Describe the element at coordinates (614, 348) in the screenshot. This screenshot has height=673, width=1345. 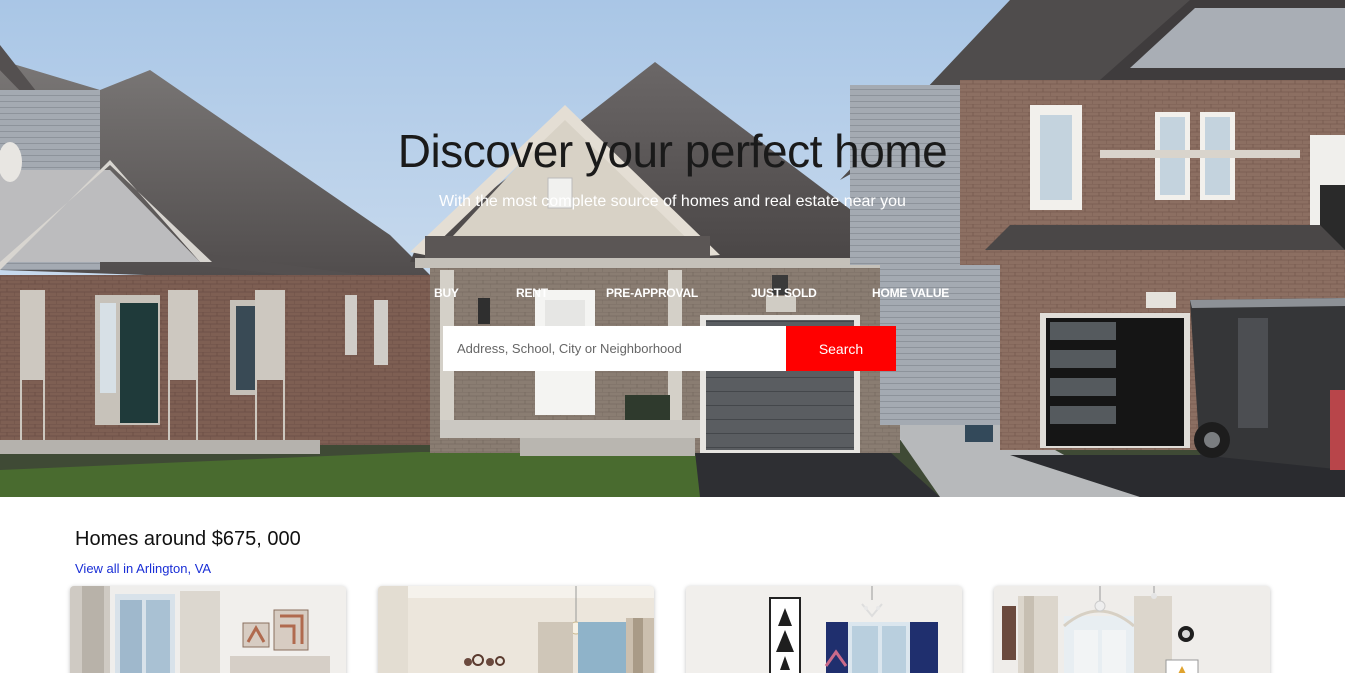
I see `search-input` at that location.